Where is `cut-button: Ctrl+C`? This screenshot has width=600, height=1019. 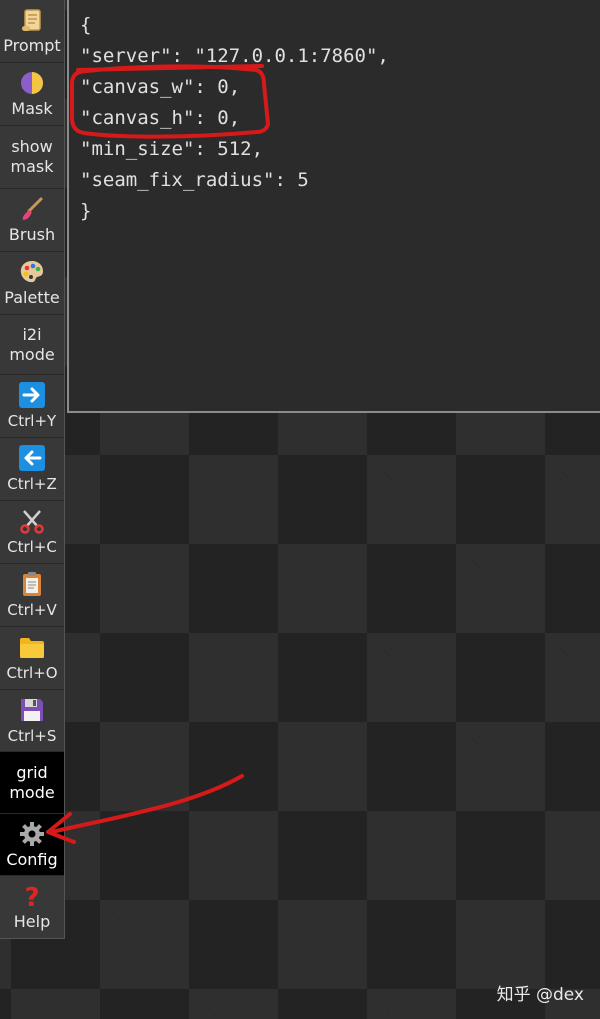
cut-button: Ctrl+C is located at coordinates (32, 532).